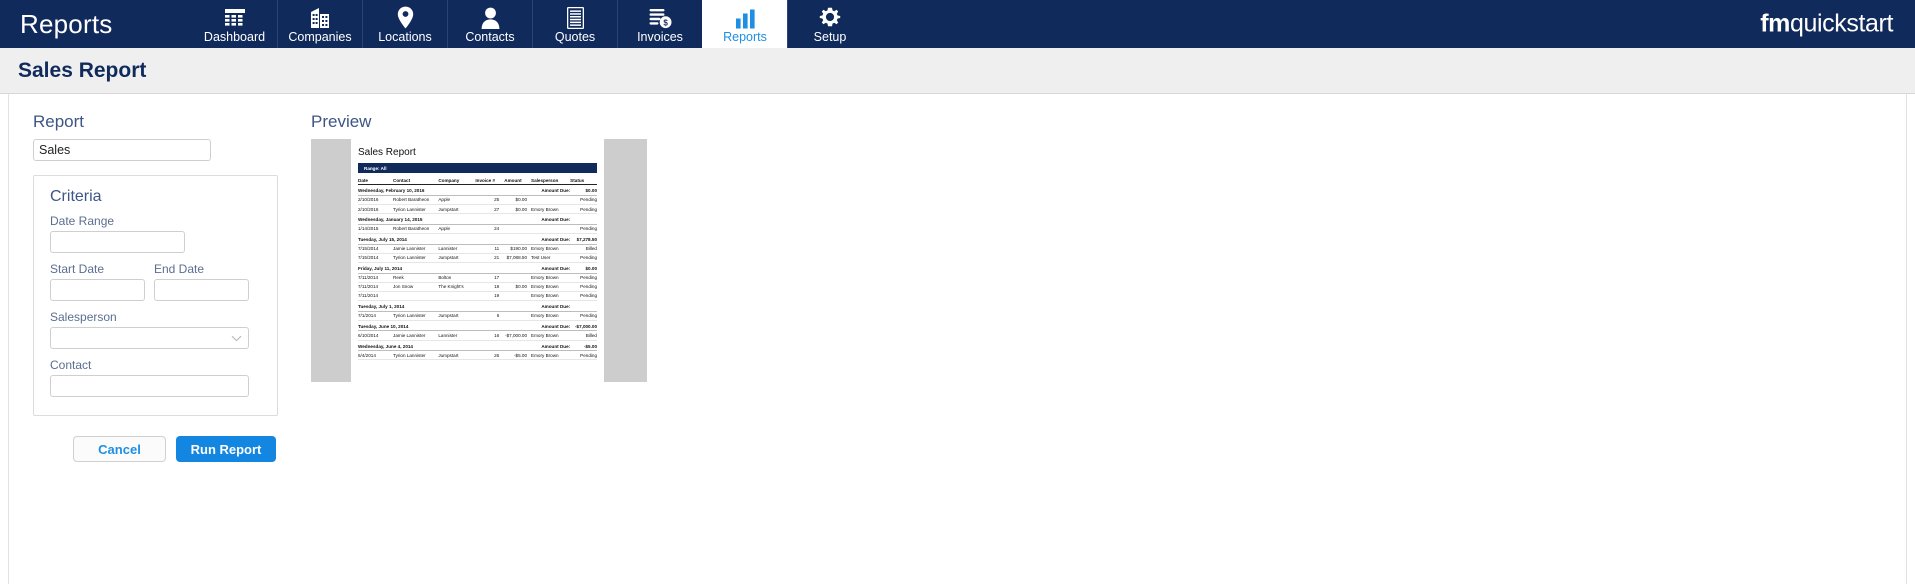 The height and width of the screenshot is (584, 1915). What do you see at coordinates (387, 152) in the screenshot?
I see `preview-report-title: Sales Report` at bounding box center [387, 152].